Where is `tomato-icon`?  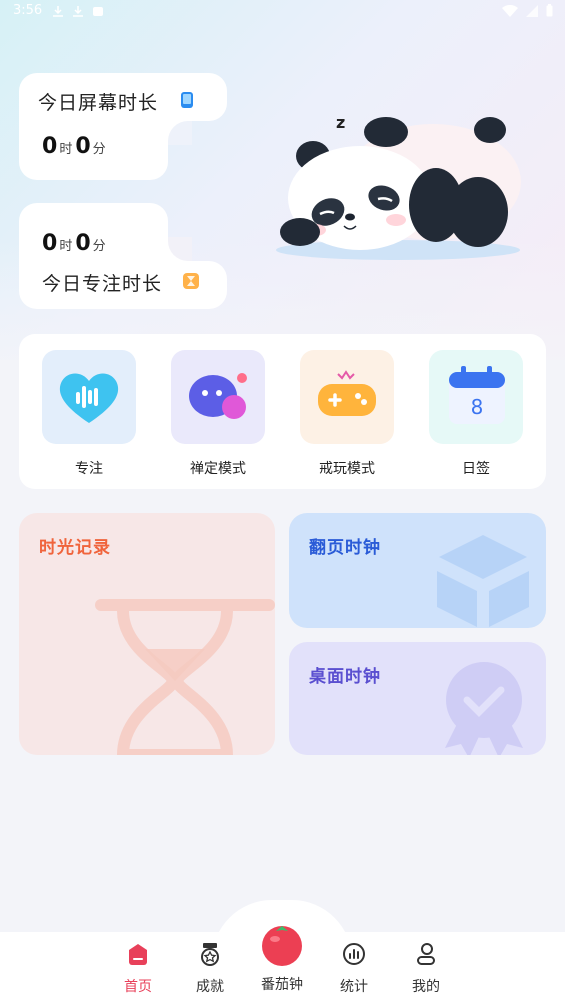
tomato-icon is located at coordinates (282, 946).